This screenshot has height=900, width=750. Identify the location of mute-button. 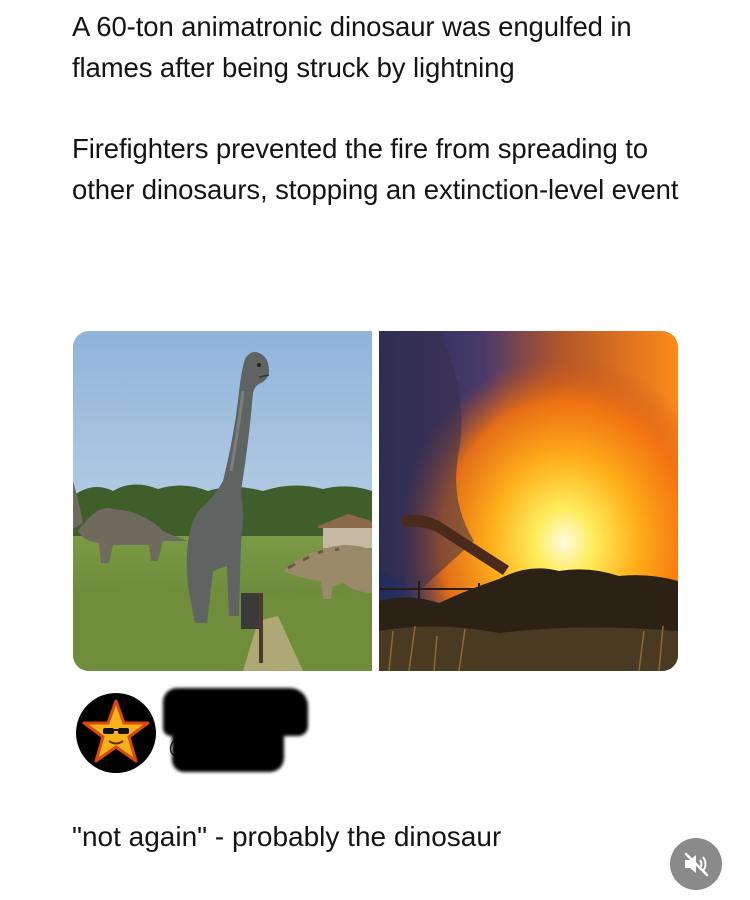
(696, 864).